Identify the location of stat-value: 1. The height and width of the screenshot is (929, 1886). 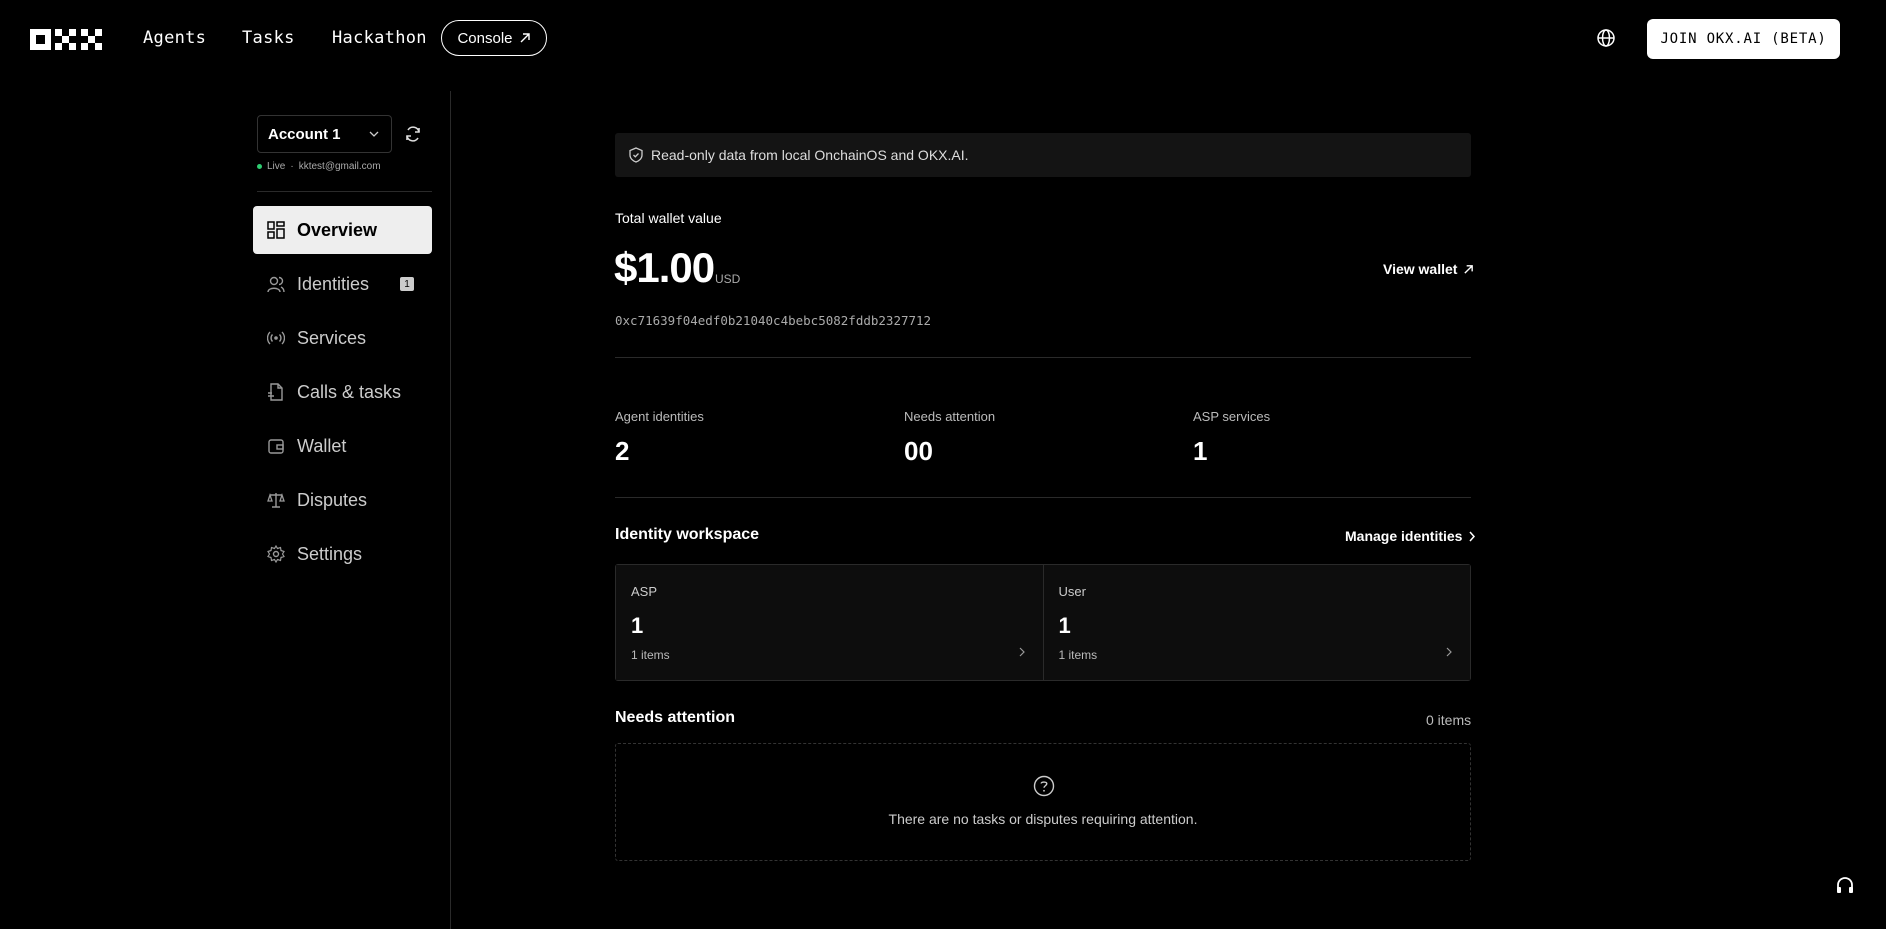
(1200, 451).